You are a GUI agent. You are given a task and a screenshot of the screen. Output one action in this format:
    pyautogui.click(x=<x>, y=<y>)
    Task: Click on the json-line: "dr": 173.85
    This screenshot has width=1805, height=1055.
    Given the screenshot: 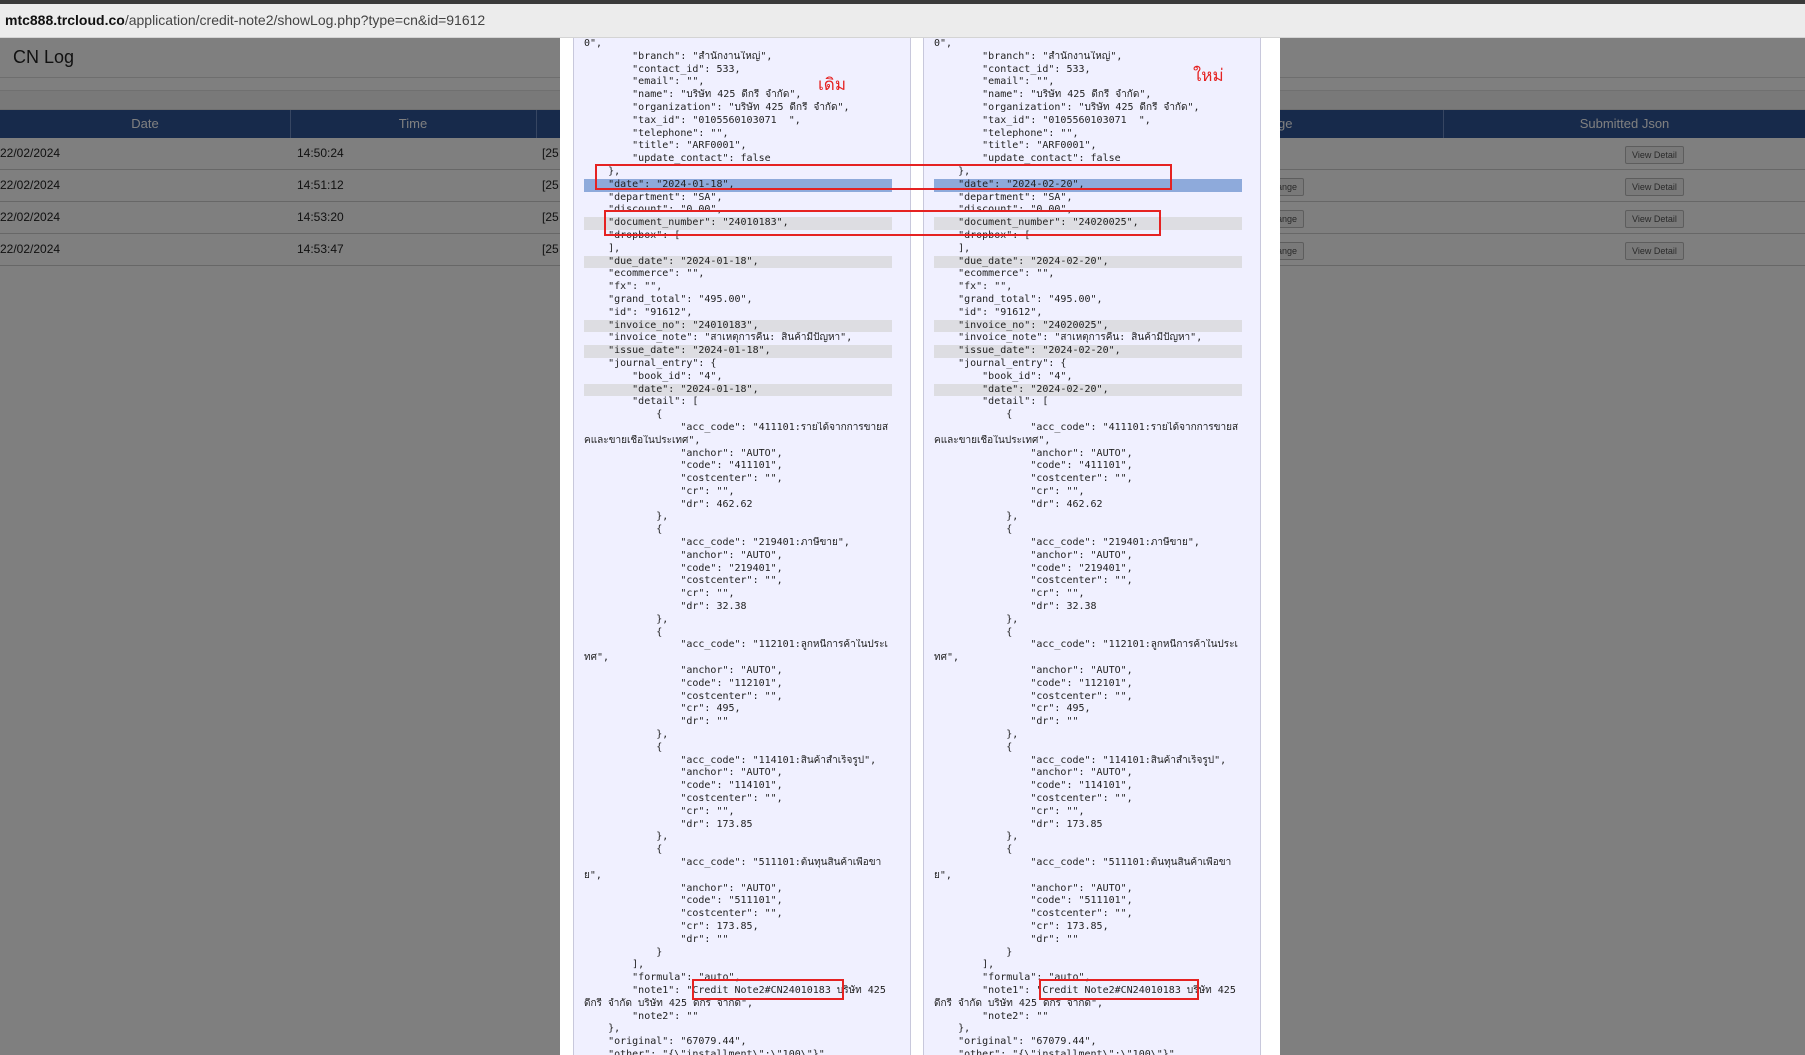 What is the action you would take?
    pyautogui.click(x=668, y=824)
    